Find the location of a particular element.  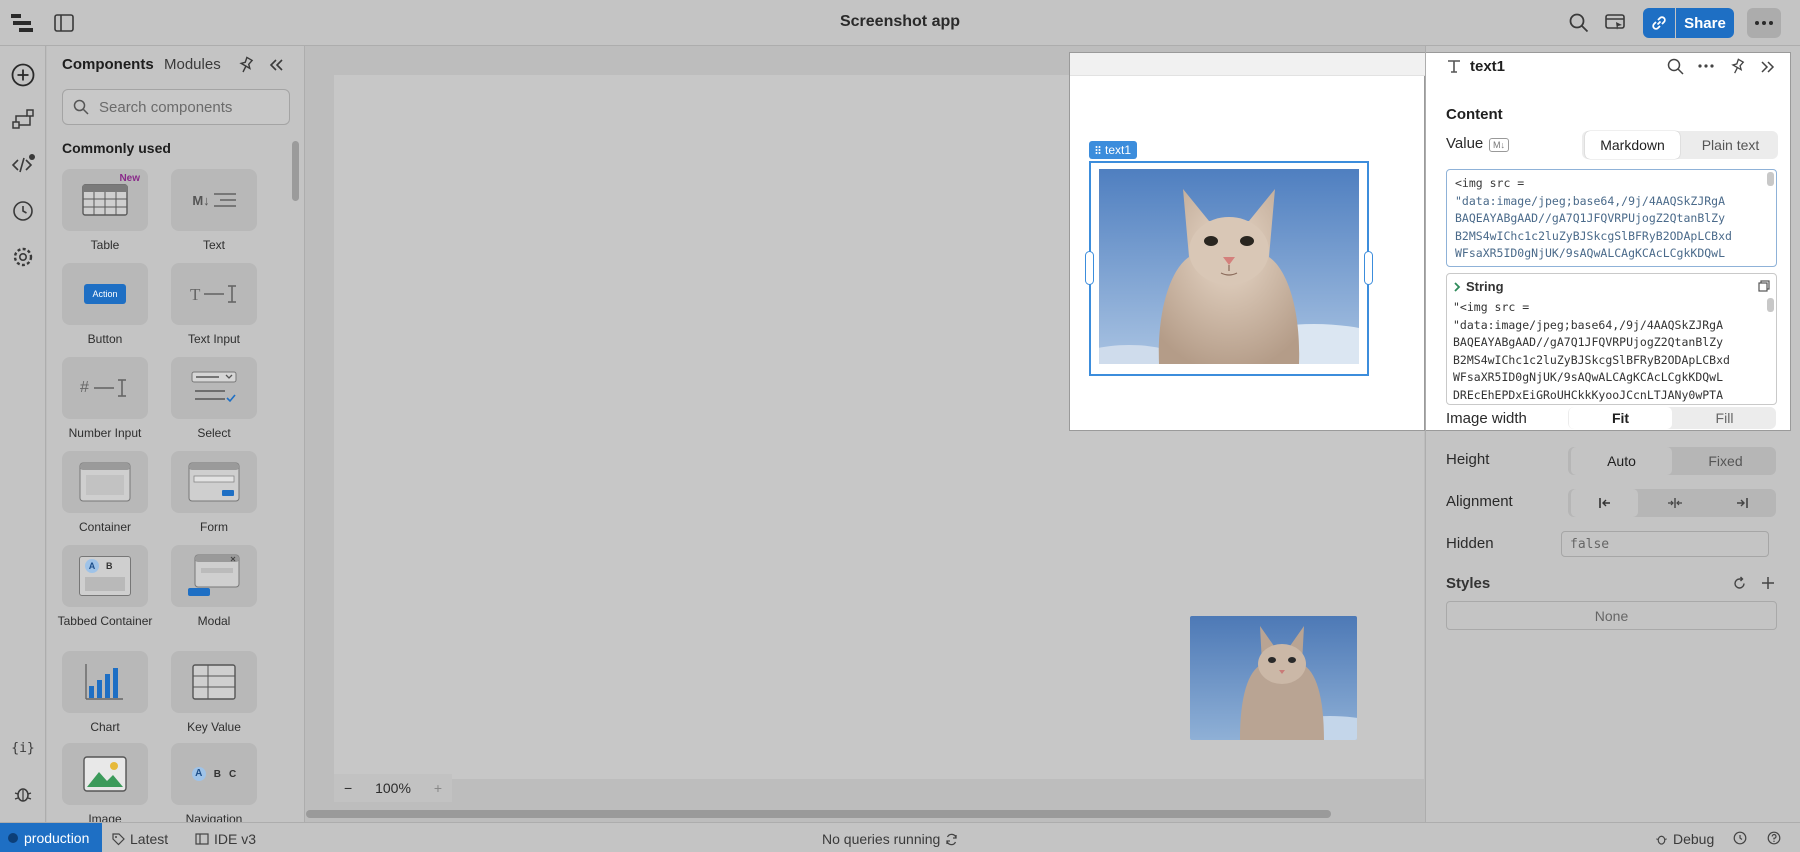

close-inspector-icon is located at coordinates (1767, 67).